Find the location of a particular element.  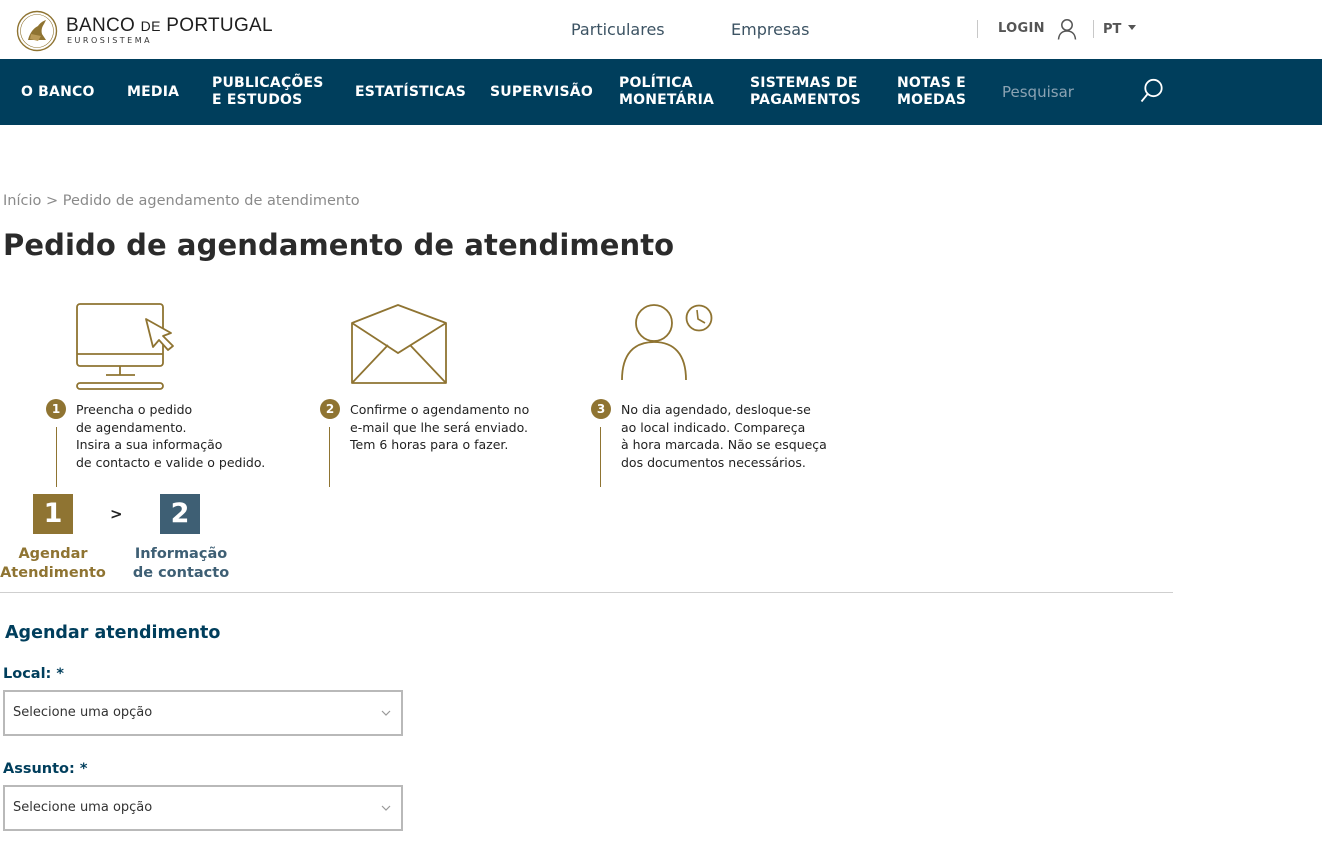

local-select: Selecione uma opção is located at coordinates (203, 713).